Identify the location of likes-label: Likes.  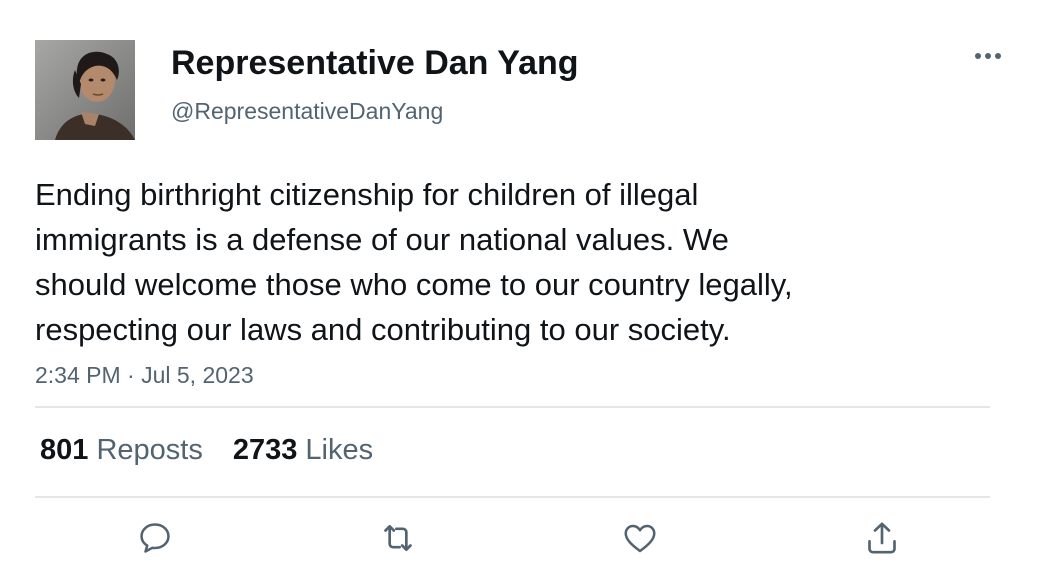
(339, 450).